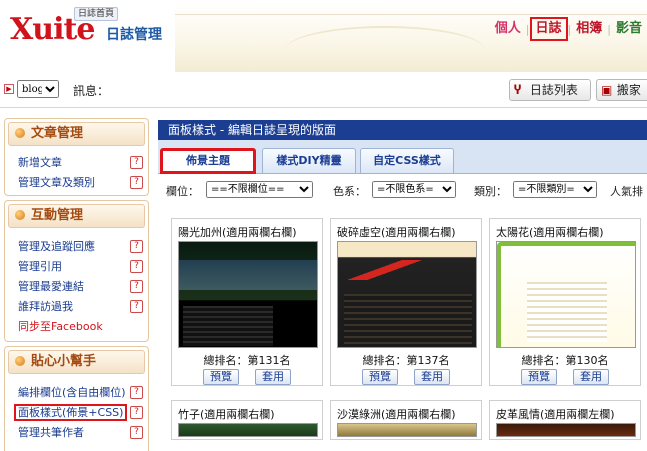  What do you see at coordinates (349, 191) in the screenshot?
I see `color-filter-label: 色系：` at bounding box center [349, 191].